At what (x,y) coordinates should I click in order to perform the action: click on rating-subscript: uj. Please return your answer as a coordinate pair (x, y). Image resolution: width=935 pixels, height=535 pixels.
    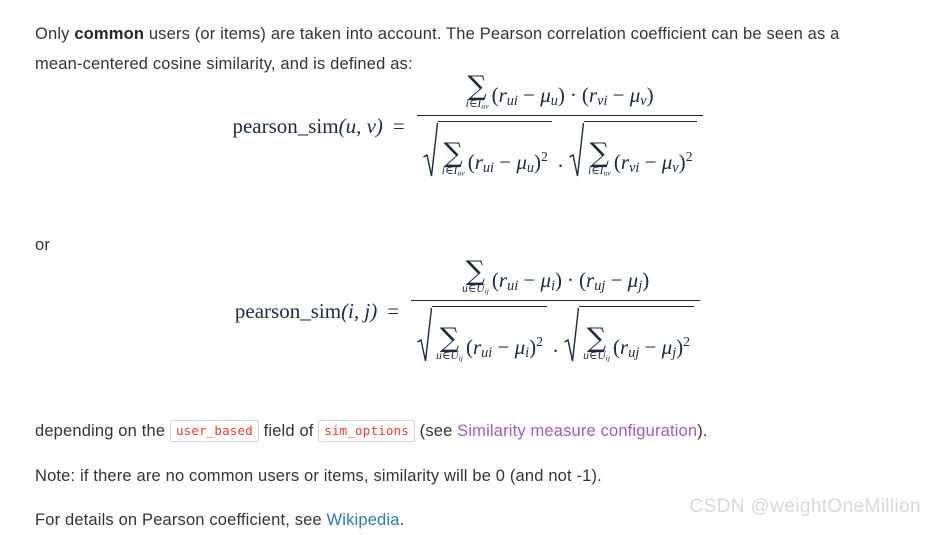
    Looking at the image, I should click on (634, 352).